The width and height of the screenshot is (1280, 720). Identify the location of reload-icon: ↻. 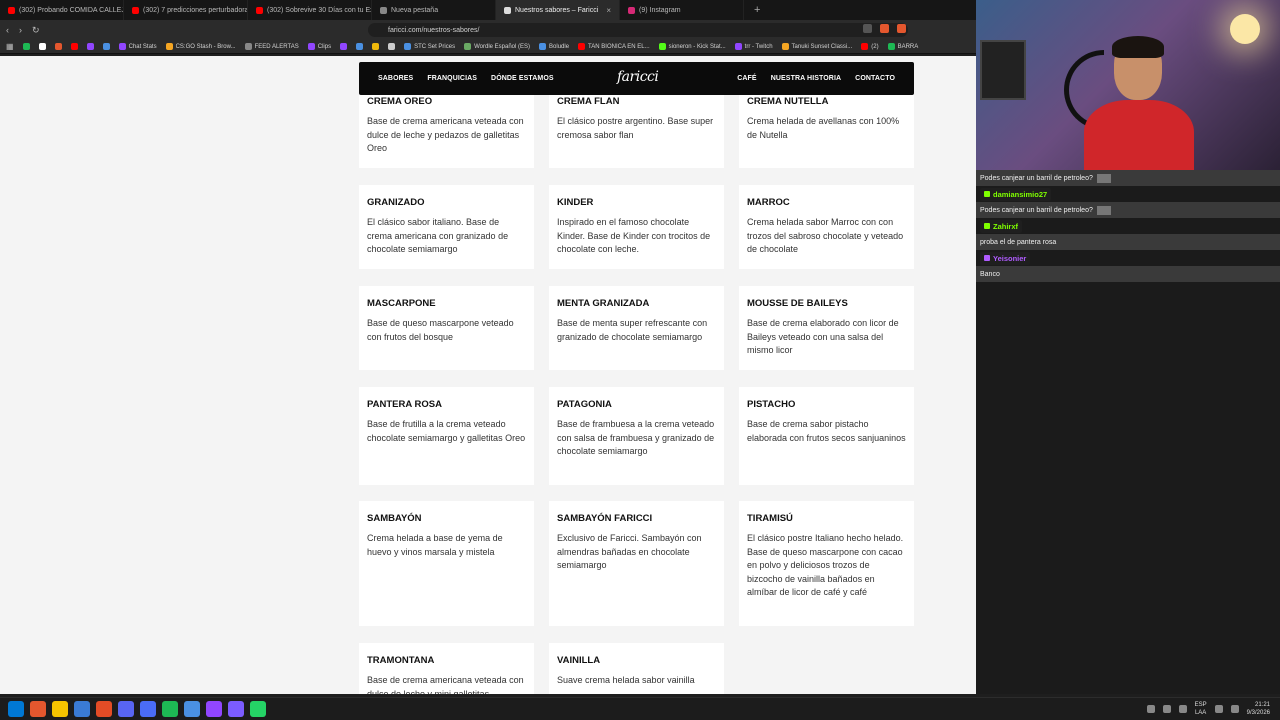
(36, 30).